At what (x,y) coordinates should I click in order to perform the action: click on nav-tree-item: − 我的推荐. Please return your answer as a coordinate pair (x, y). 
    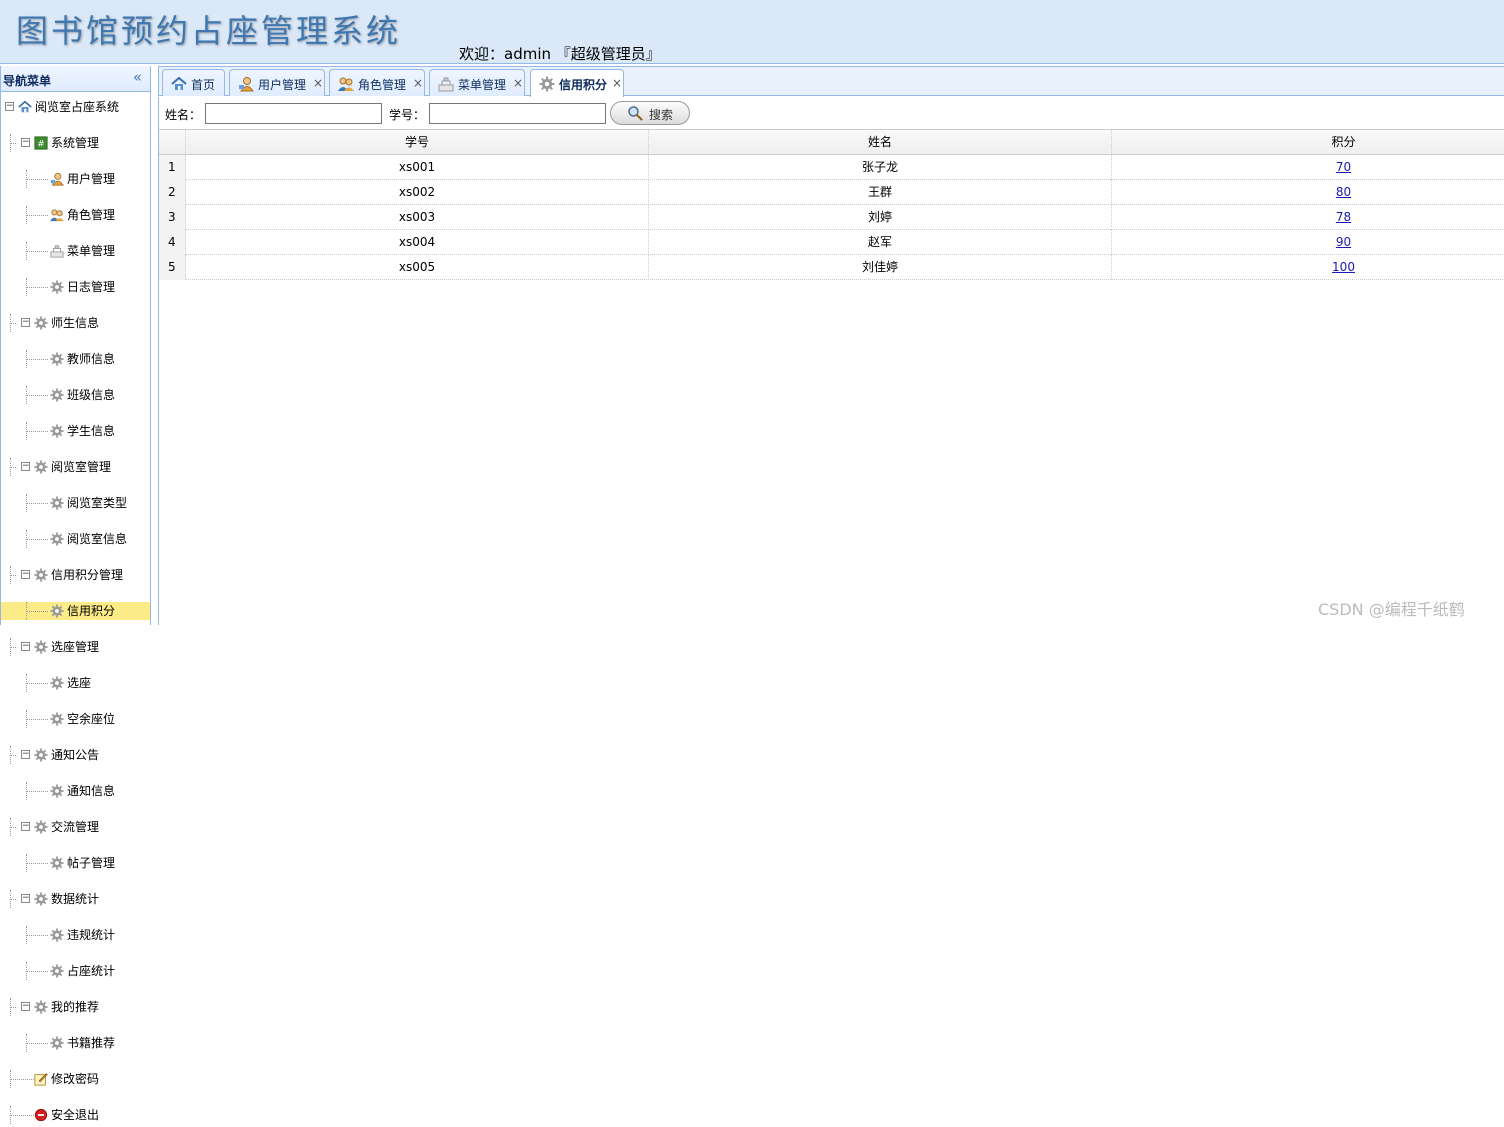
    Looking at the image, I should click on (75, 1007).